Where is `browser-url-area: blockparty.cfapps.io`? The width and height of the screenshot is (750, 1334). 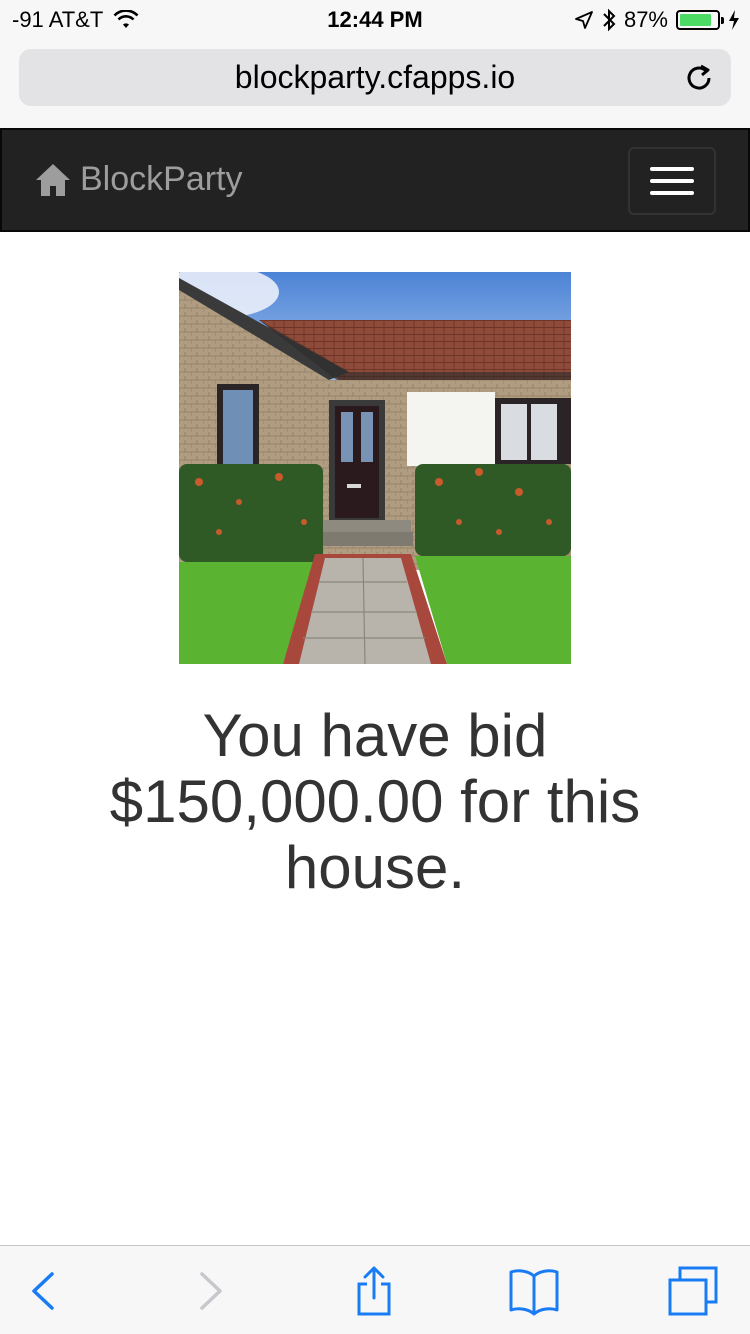 browser-url-area: blockparty.cfapps.io is located at coordinates (375, 84).